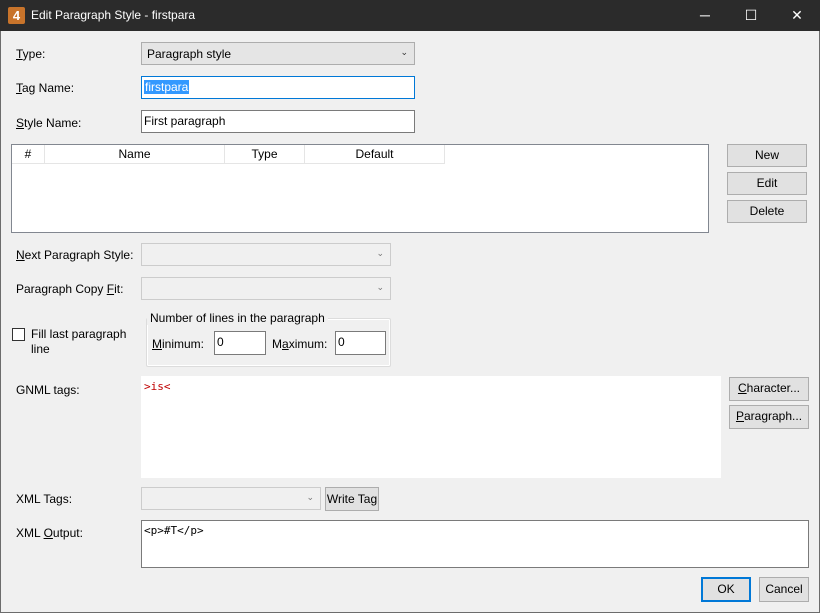 This screenshot has height=613, width=820. I want to click on maximize-button: ☐, so click(751, 15).